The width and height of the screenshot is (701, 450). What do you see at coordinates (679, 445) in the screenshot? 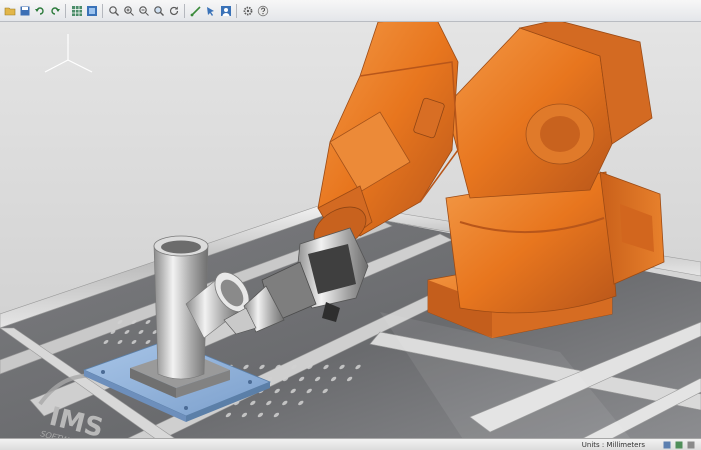
I see `snap-icon` at bounding box center [679, 445].